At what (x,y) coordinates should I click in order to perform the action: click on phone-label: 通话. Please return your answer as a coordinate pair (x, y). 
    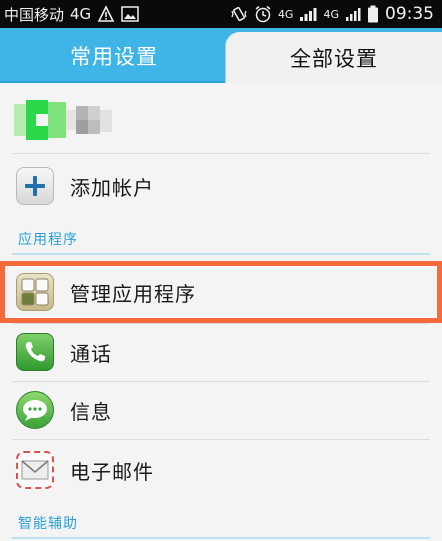
    Looking at the image, I should click on (91, 353).